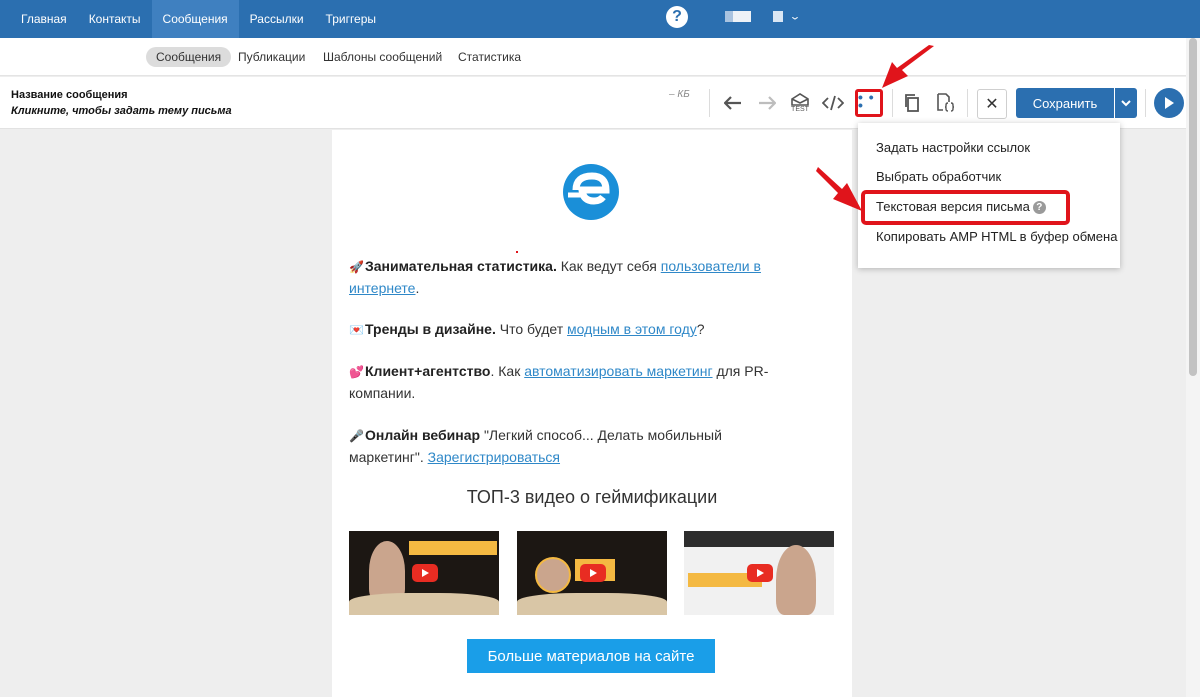 This screenshot has height=697, width=1200. I want to click on nav-item-triggers: Триггеры, so click(351, 19).